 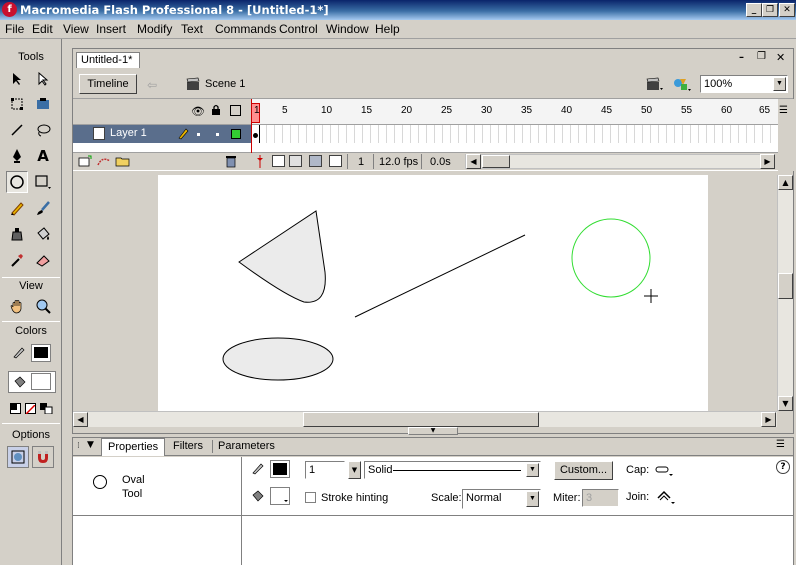 What do you see at coordinates (664, 470) in the screenshot?
I see `cap-select-icon` at bounding box center [664, 470].